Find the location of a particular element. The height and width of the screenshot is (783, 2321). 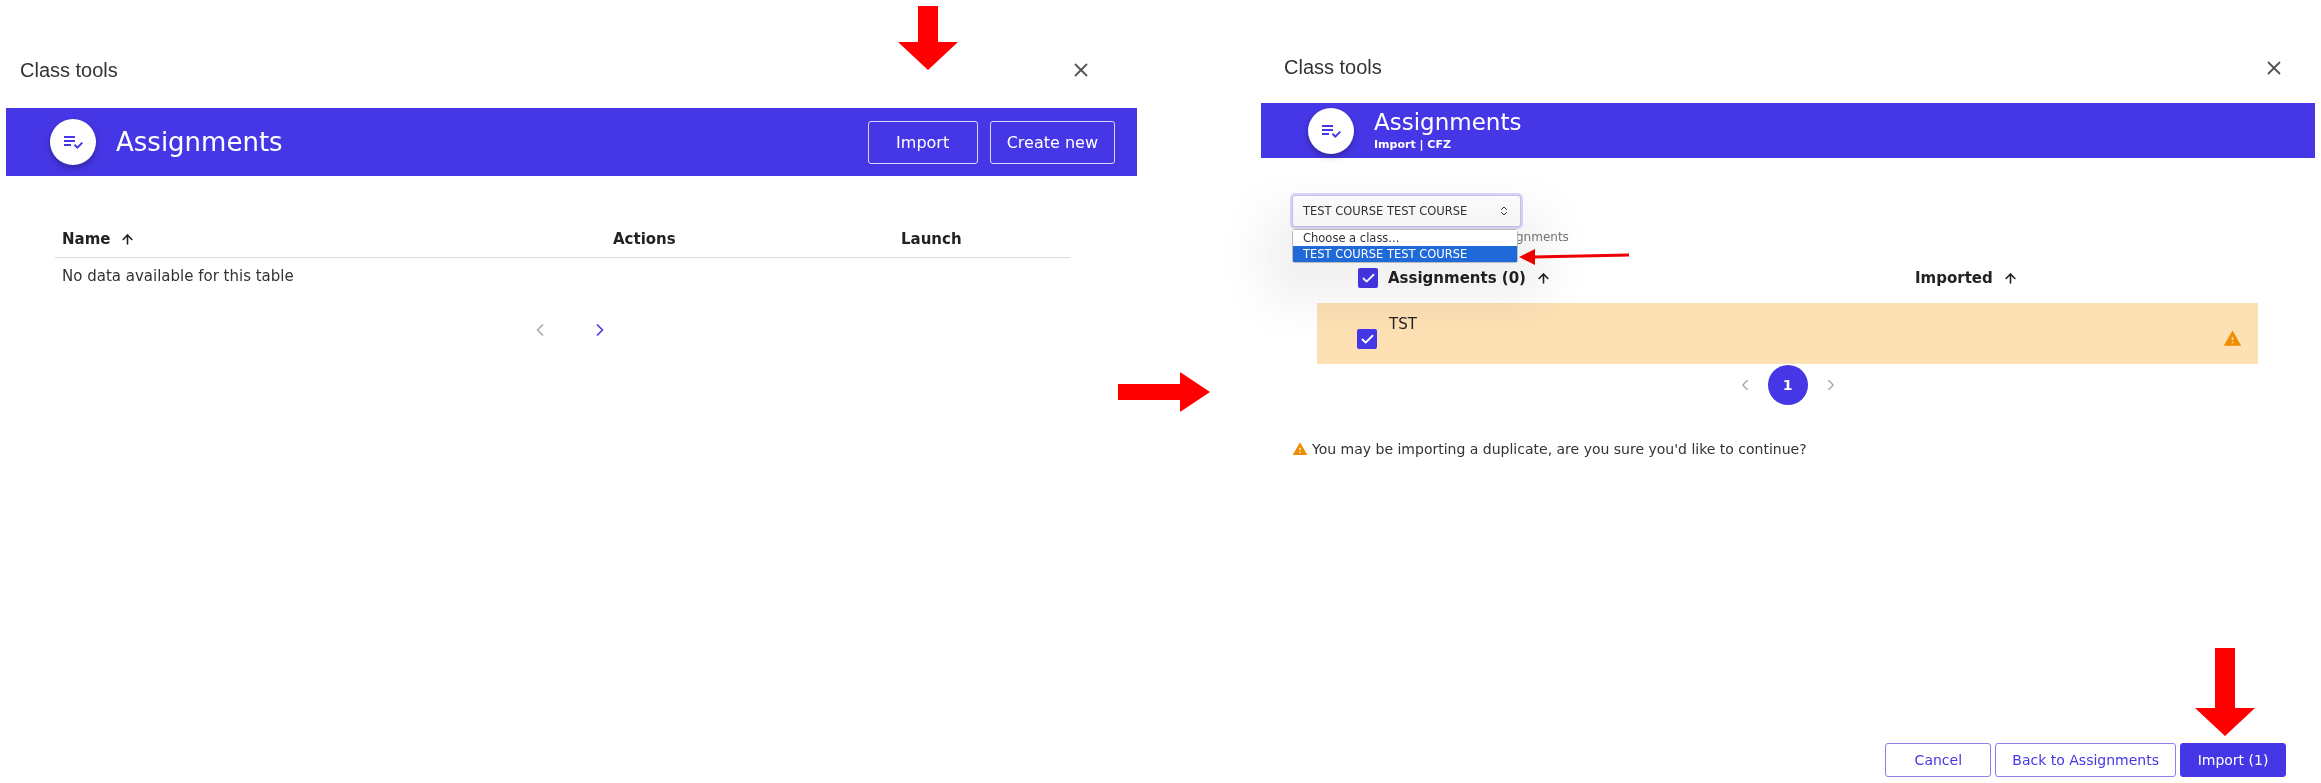

column-header: Imported is located at coordinates (1954, 278).